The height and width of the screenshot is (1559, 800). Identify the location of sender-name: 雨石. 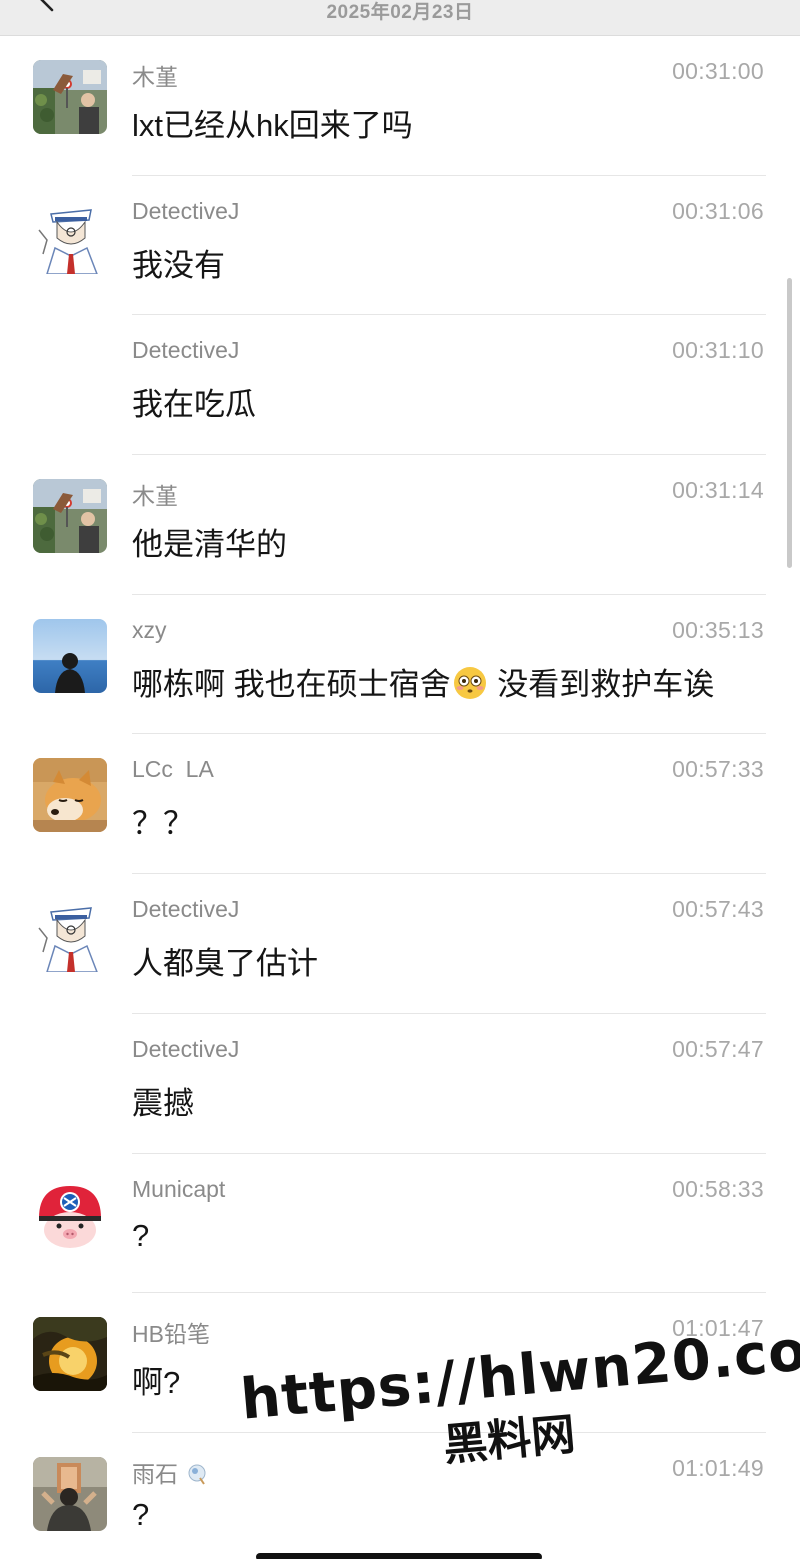
(171, 1472).